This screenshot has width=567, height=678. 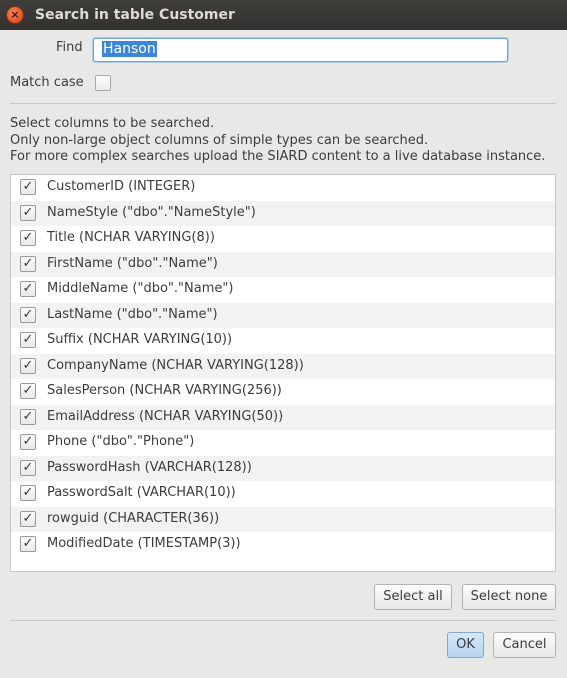 I want to click on column-label: CustomerID (INTEGER), so click(x=121, y=186).